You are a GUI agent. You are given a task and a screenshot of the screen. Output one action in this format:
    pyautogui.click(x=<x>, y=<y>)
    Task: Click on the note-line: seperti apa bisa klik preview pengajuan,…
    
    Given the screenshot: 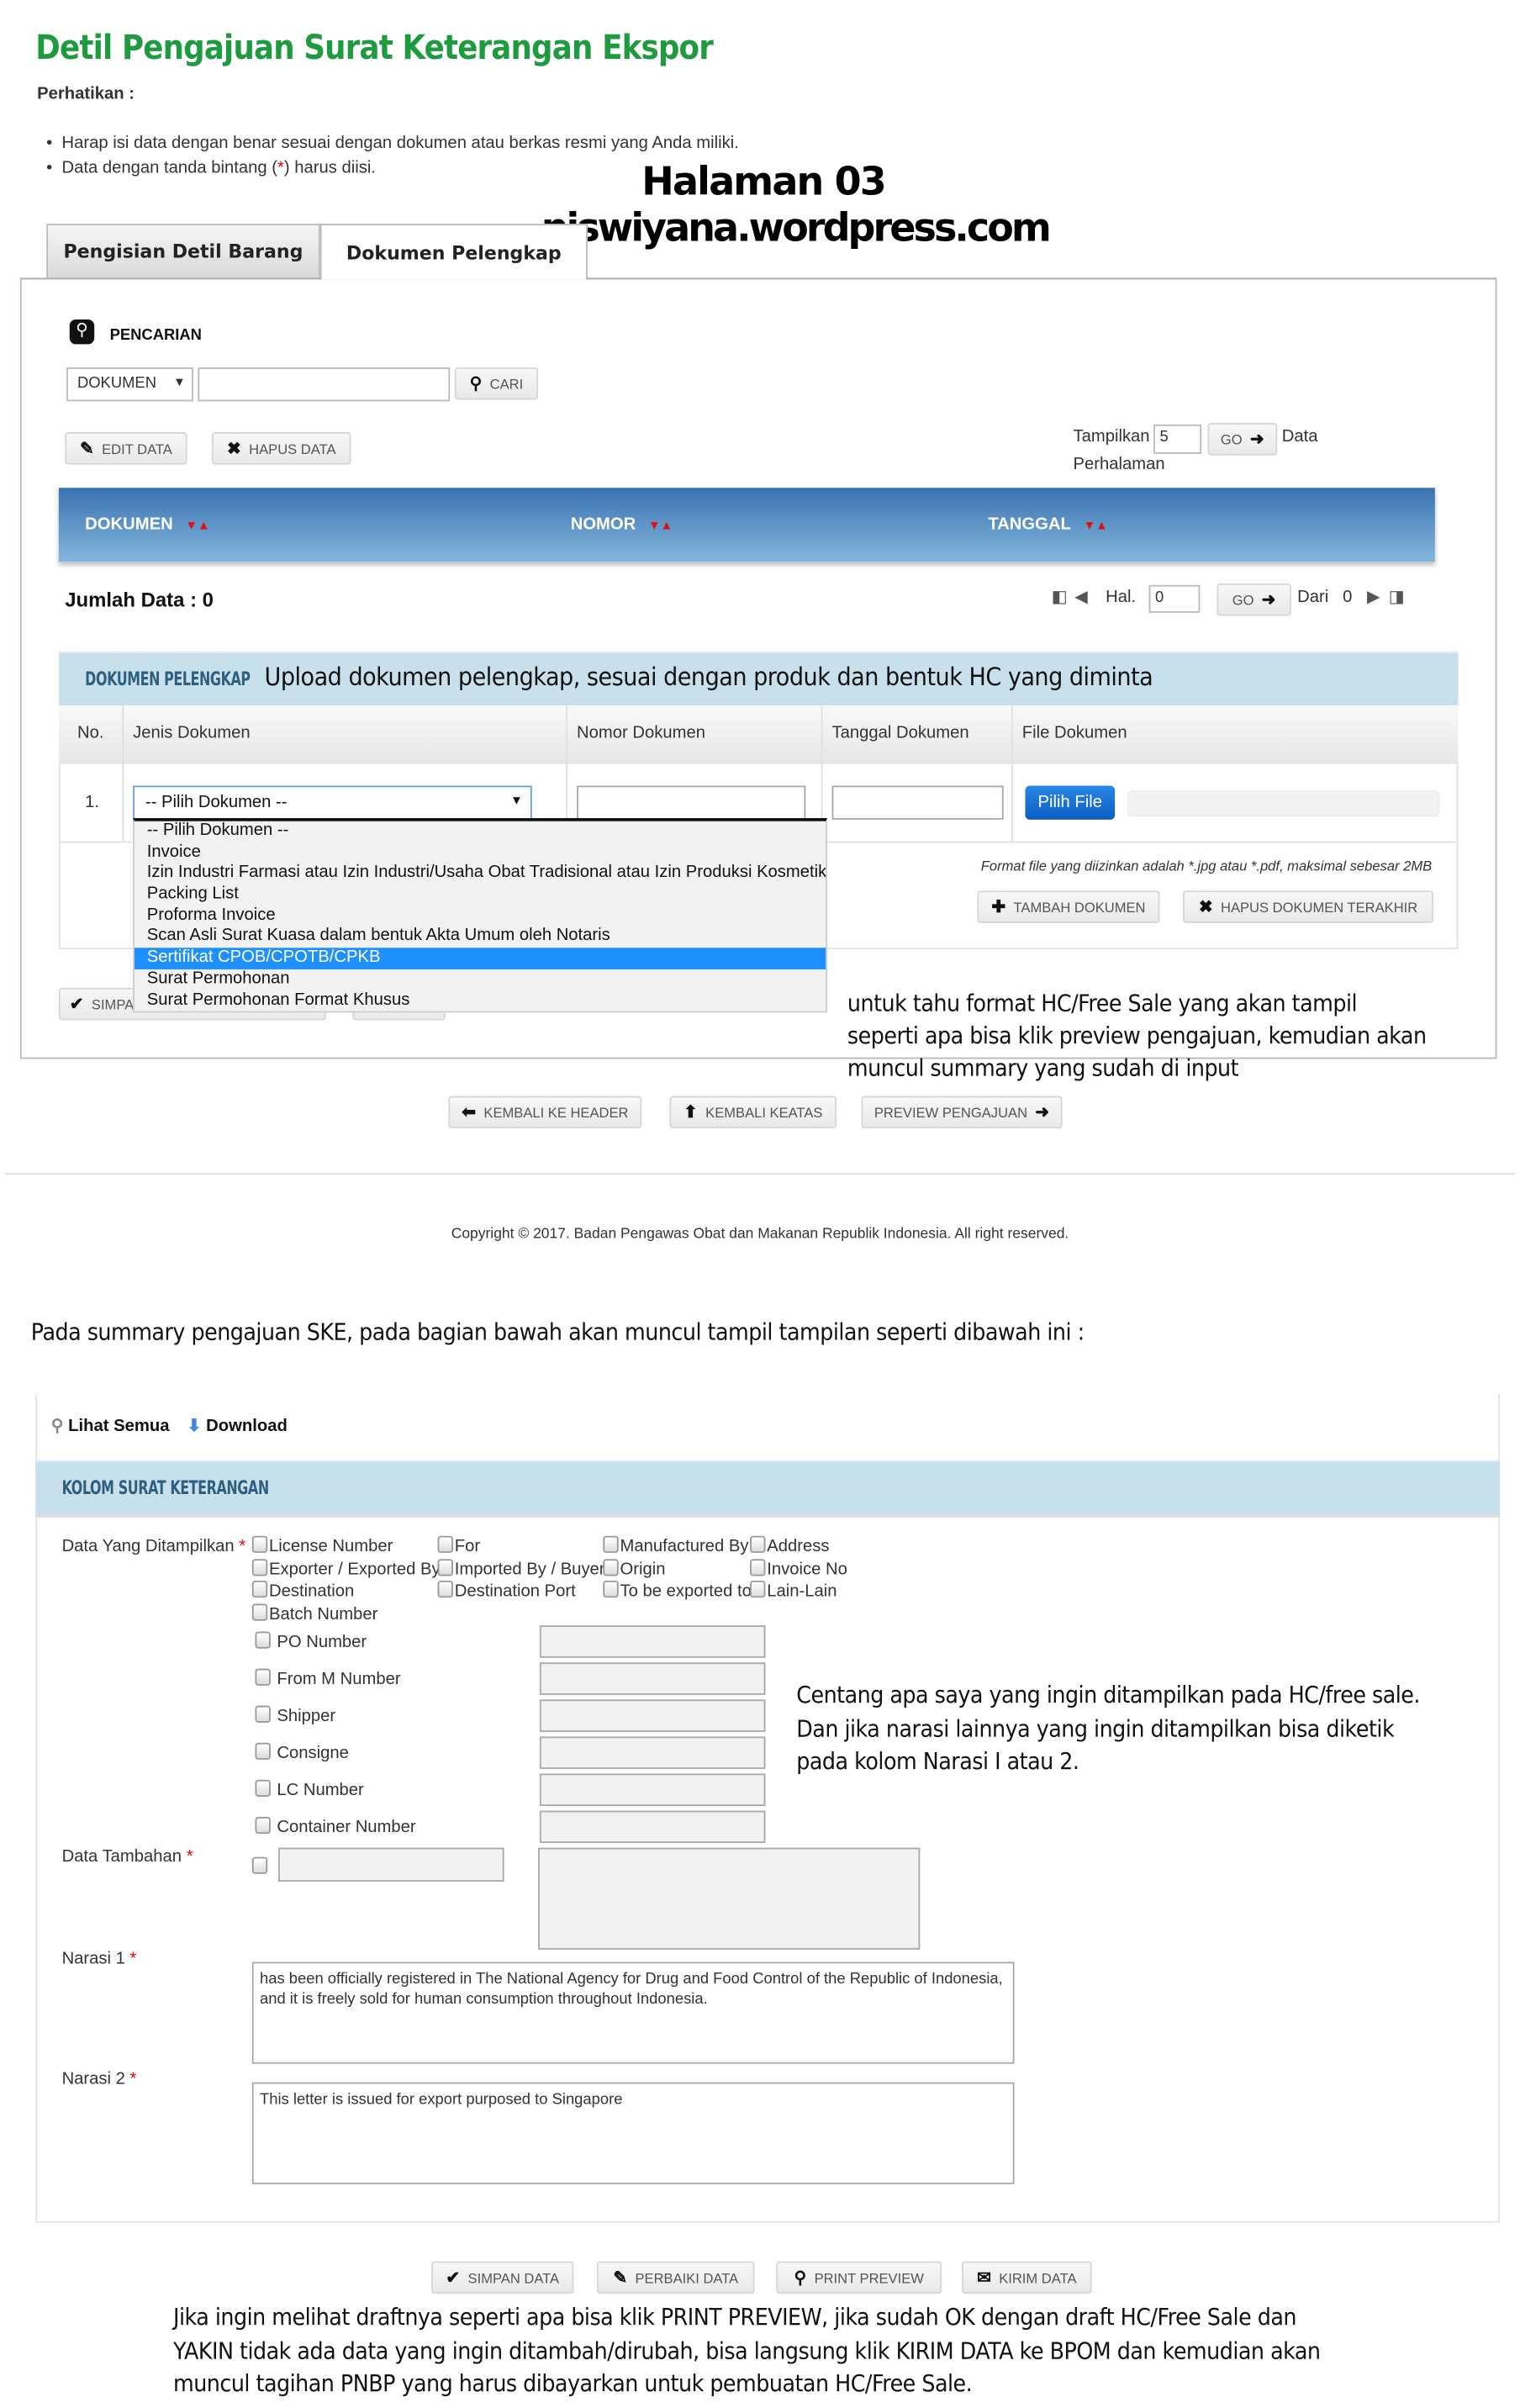 What is the action you would take?
    pyautogui.click(x=1137, y=1036)
    